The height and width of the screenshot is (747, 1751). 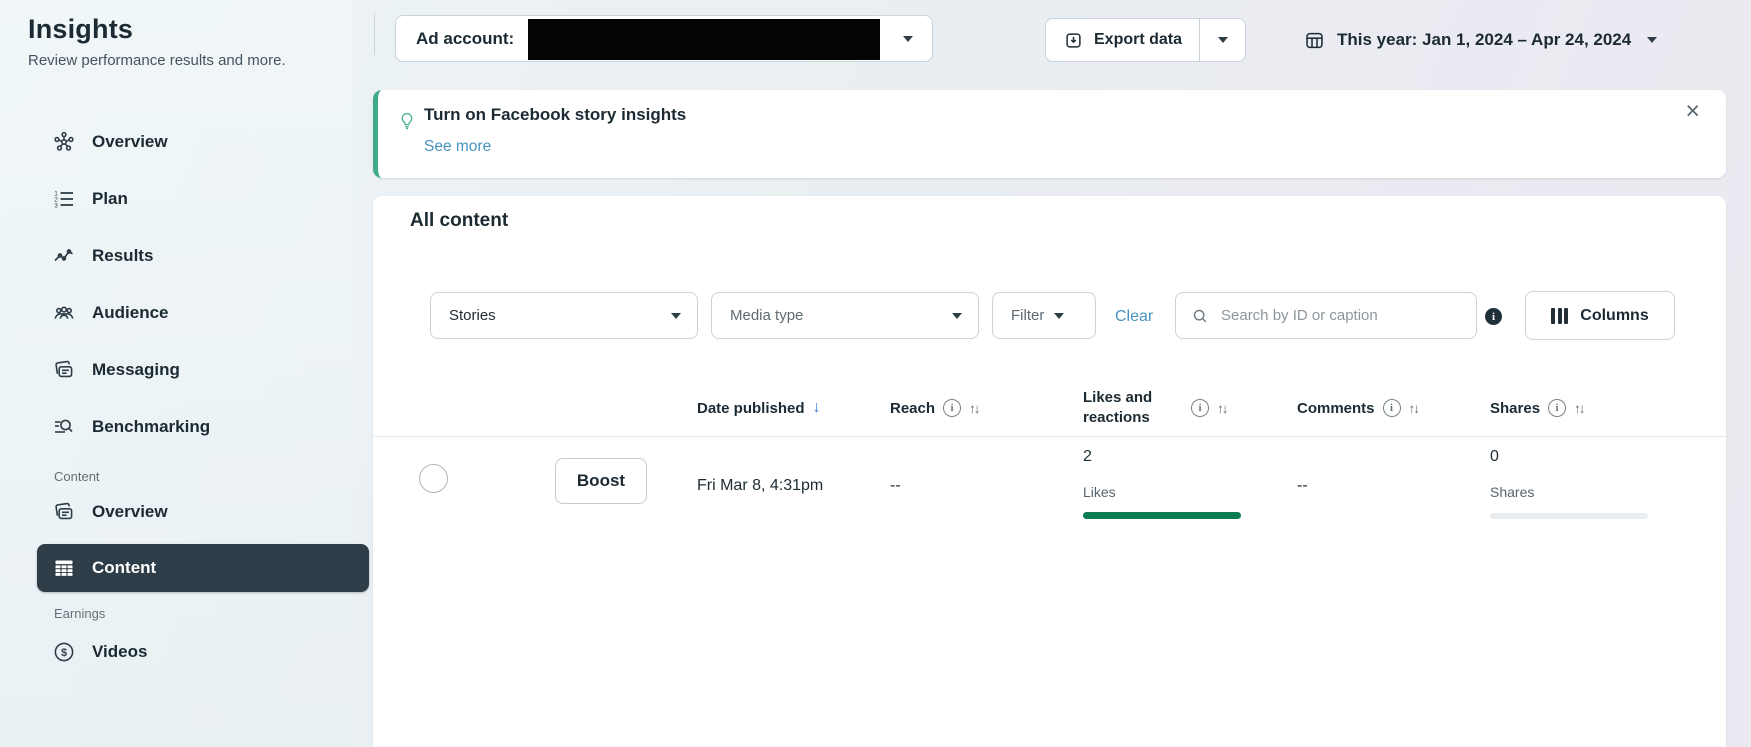 I want to click on benchmark-search-icon, so click(x=64, y=427).